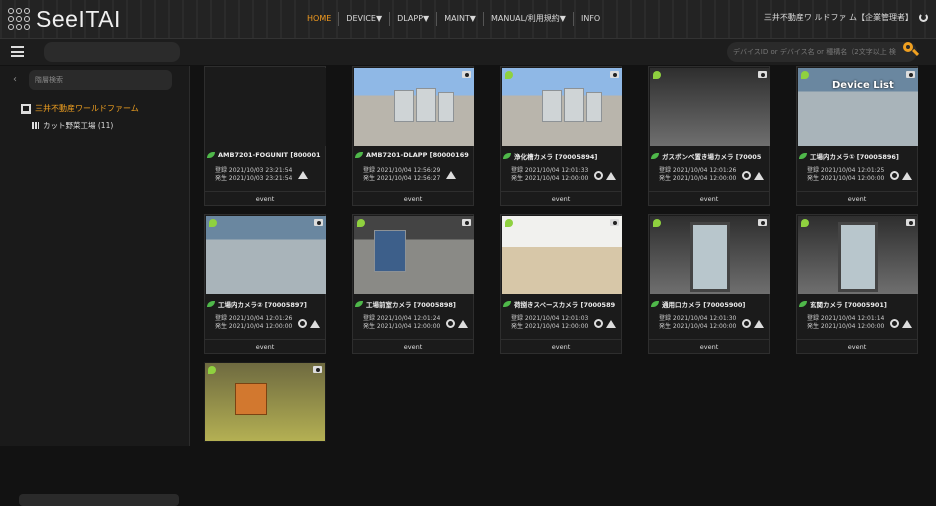 The image size is (936, 506). Describe the element at coordinates (100, 80) in the screenshot. I see `hierarchy-search-input: 階層検索` at that location.